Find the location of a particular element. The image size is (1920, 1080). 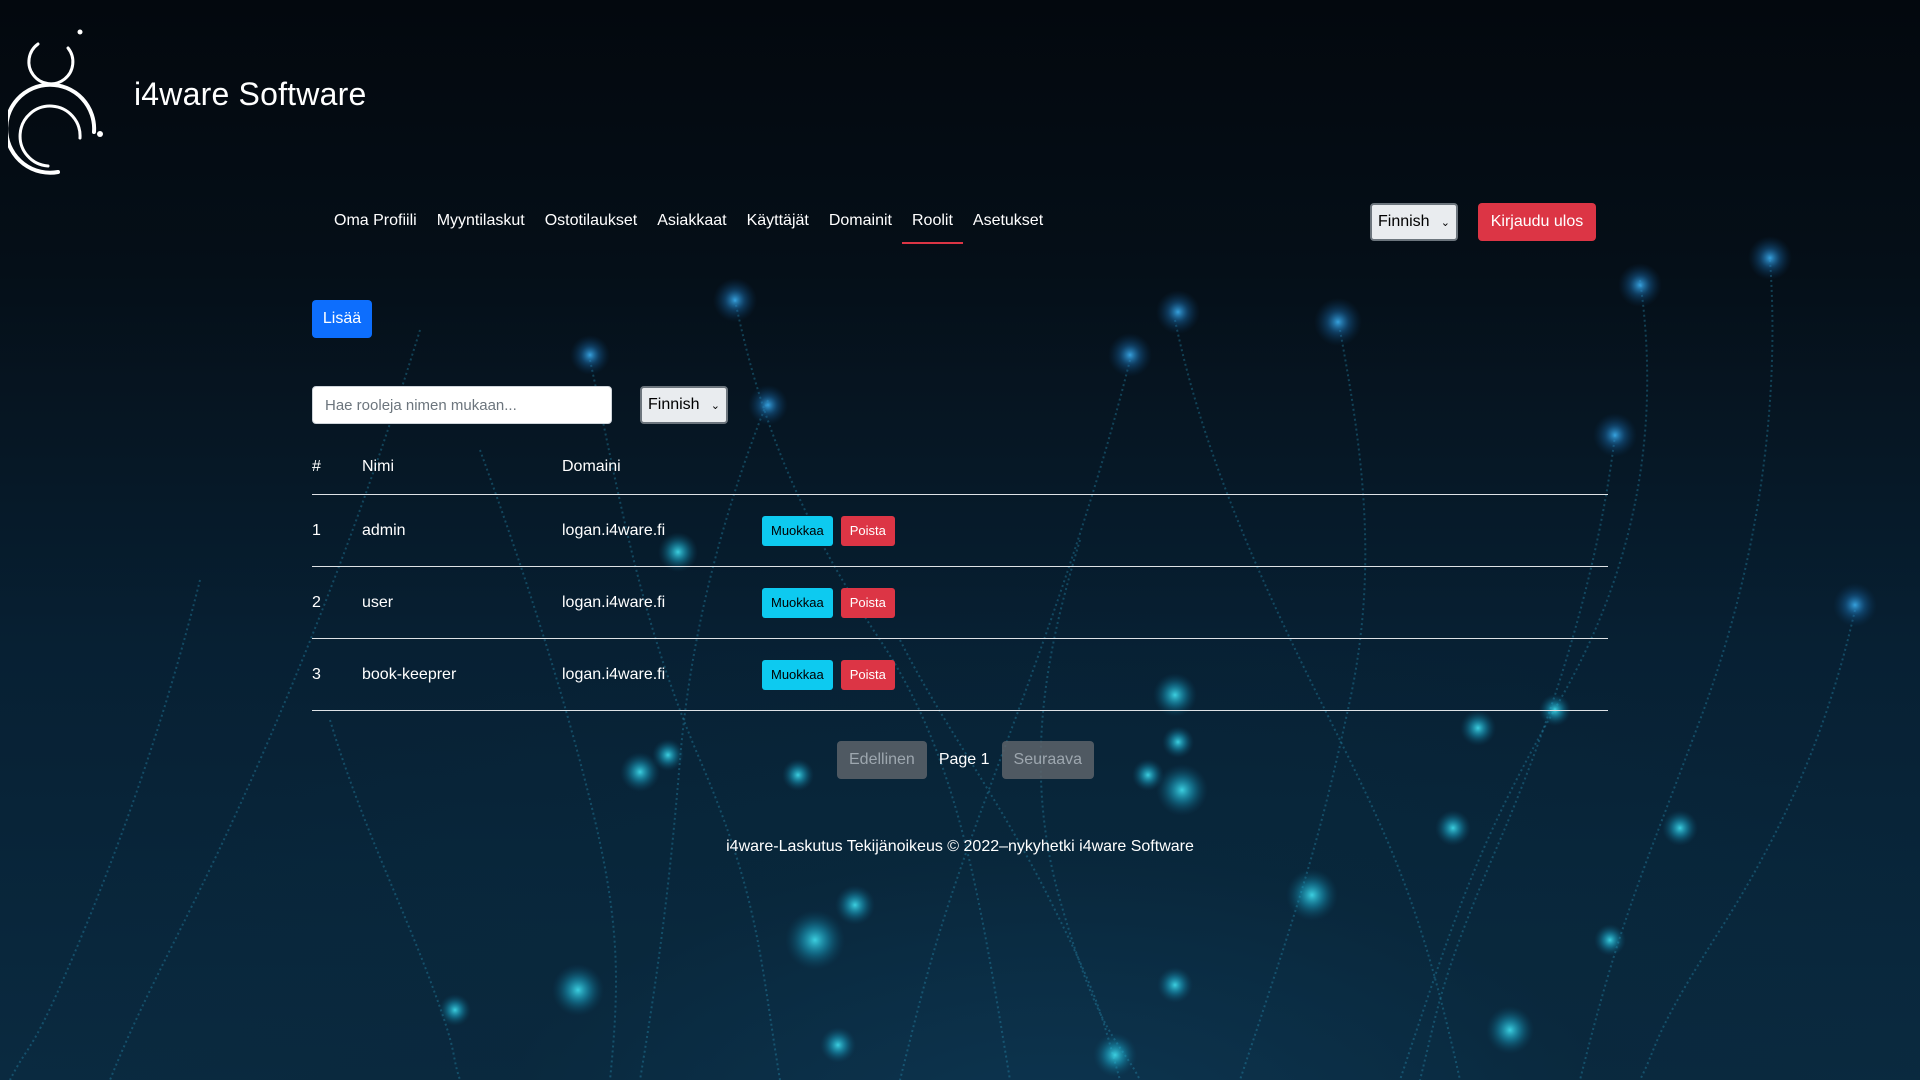

nav-item-roolit: Roolit is located at coordinates (932, 224).